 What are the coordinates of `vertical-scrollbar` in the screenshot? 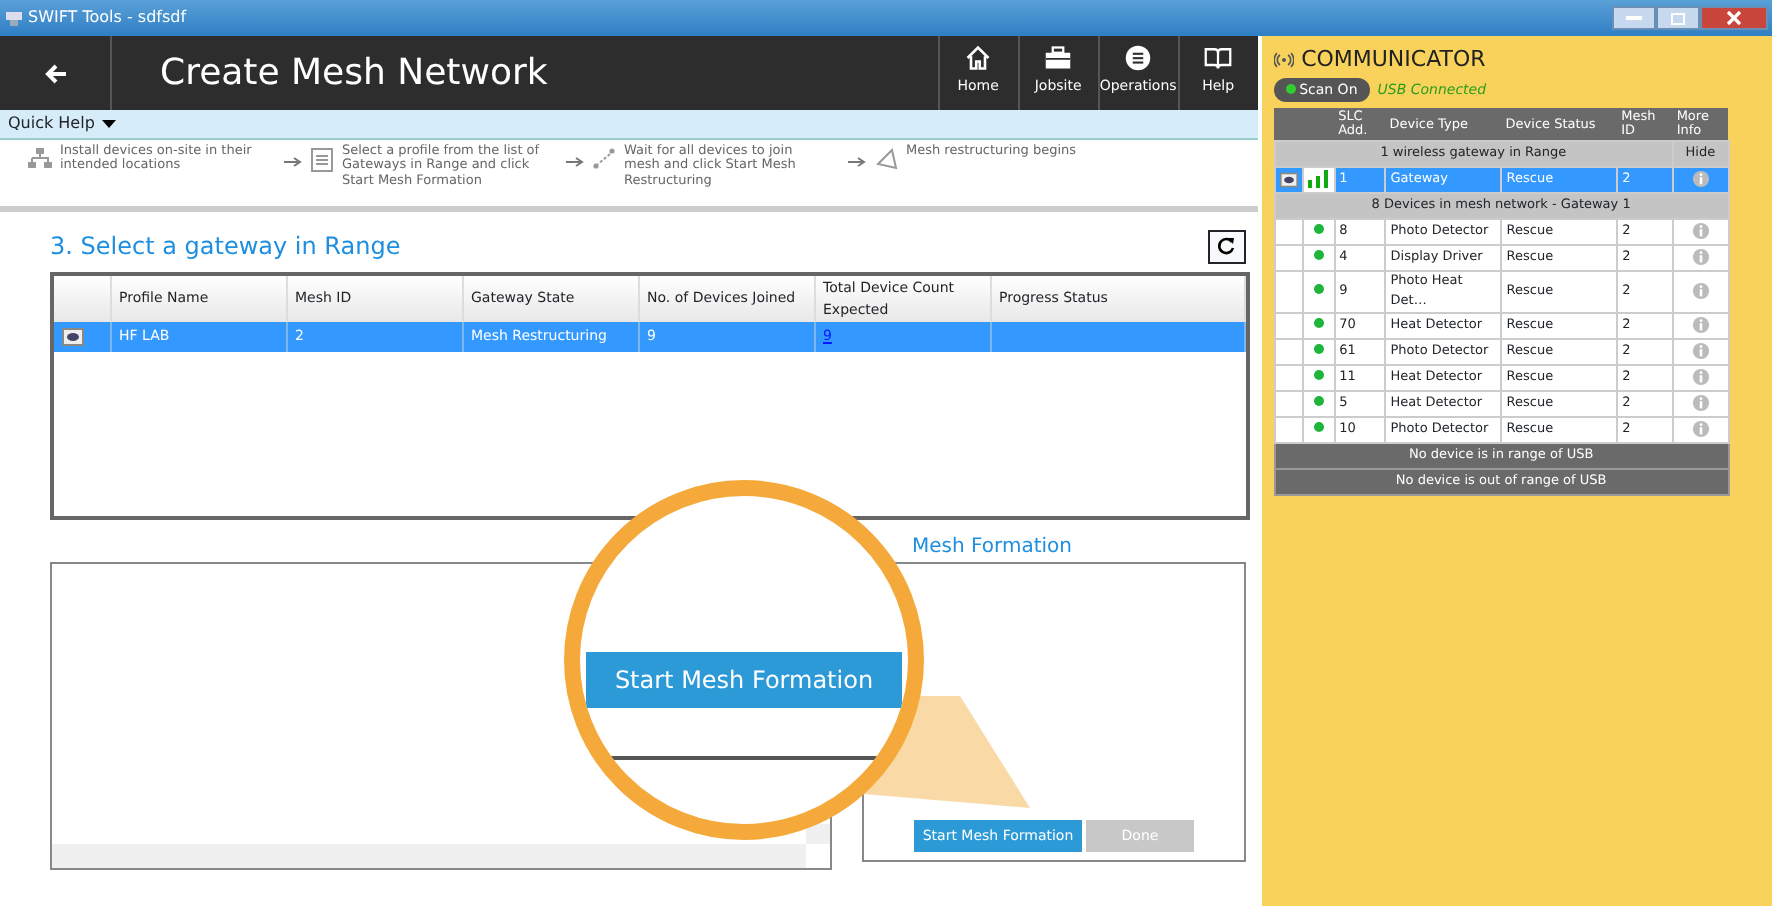 It's located at (818, 834).